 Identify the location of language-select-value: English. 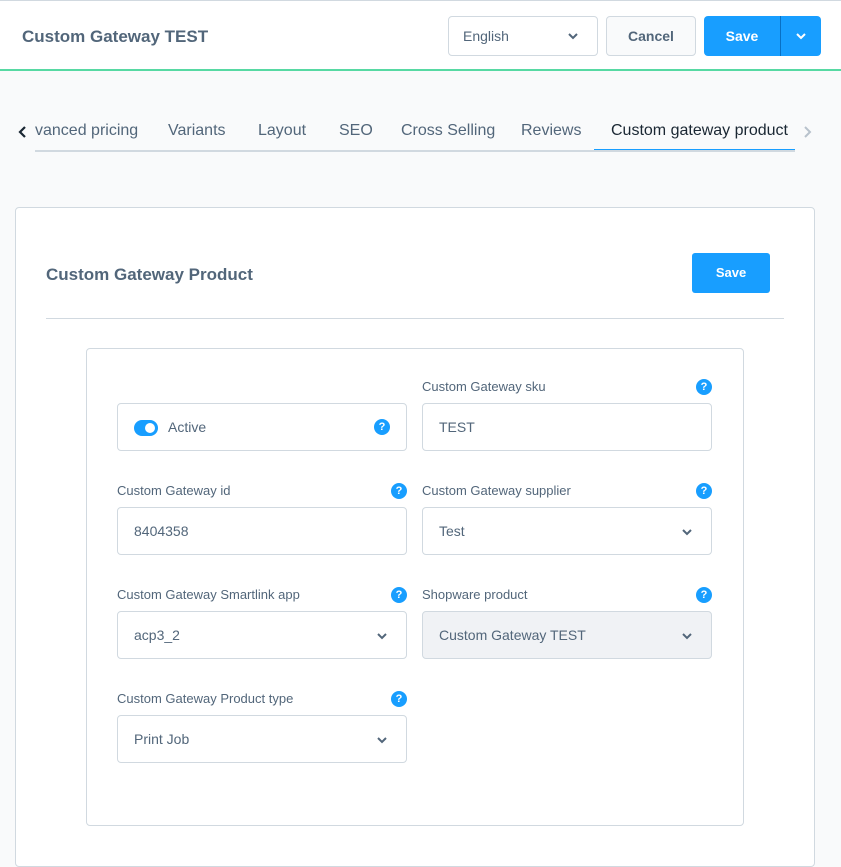
(486, 36).